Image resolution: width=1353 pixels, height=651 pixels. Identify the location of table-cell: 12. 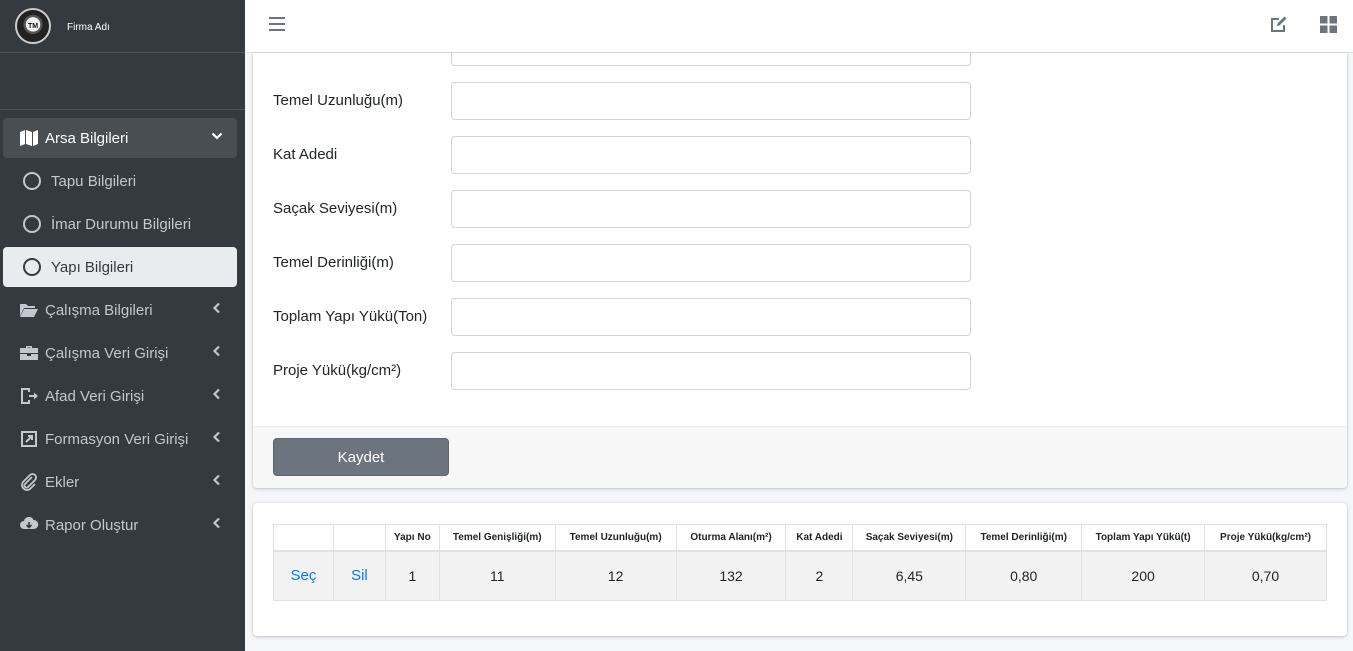
(615, 575).